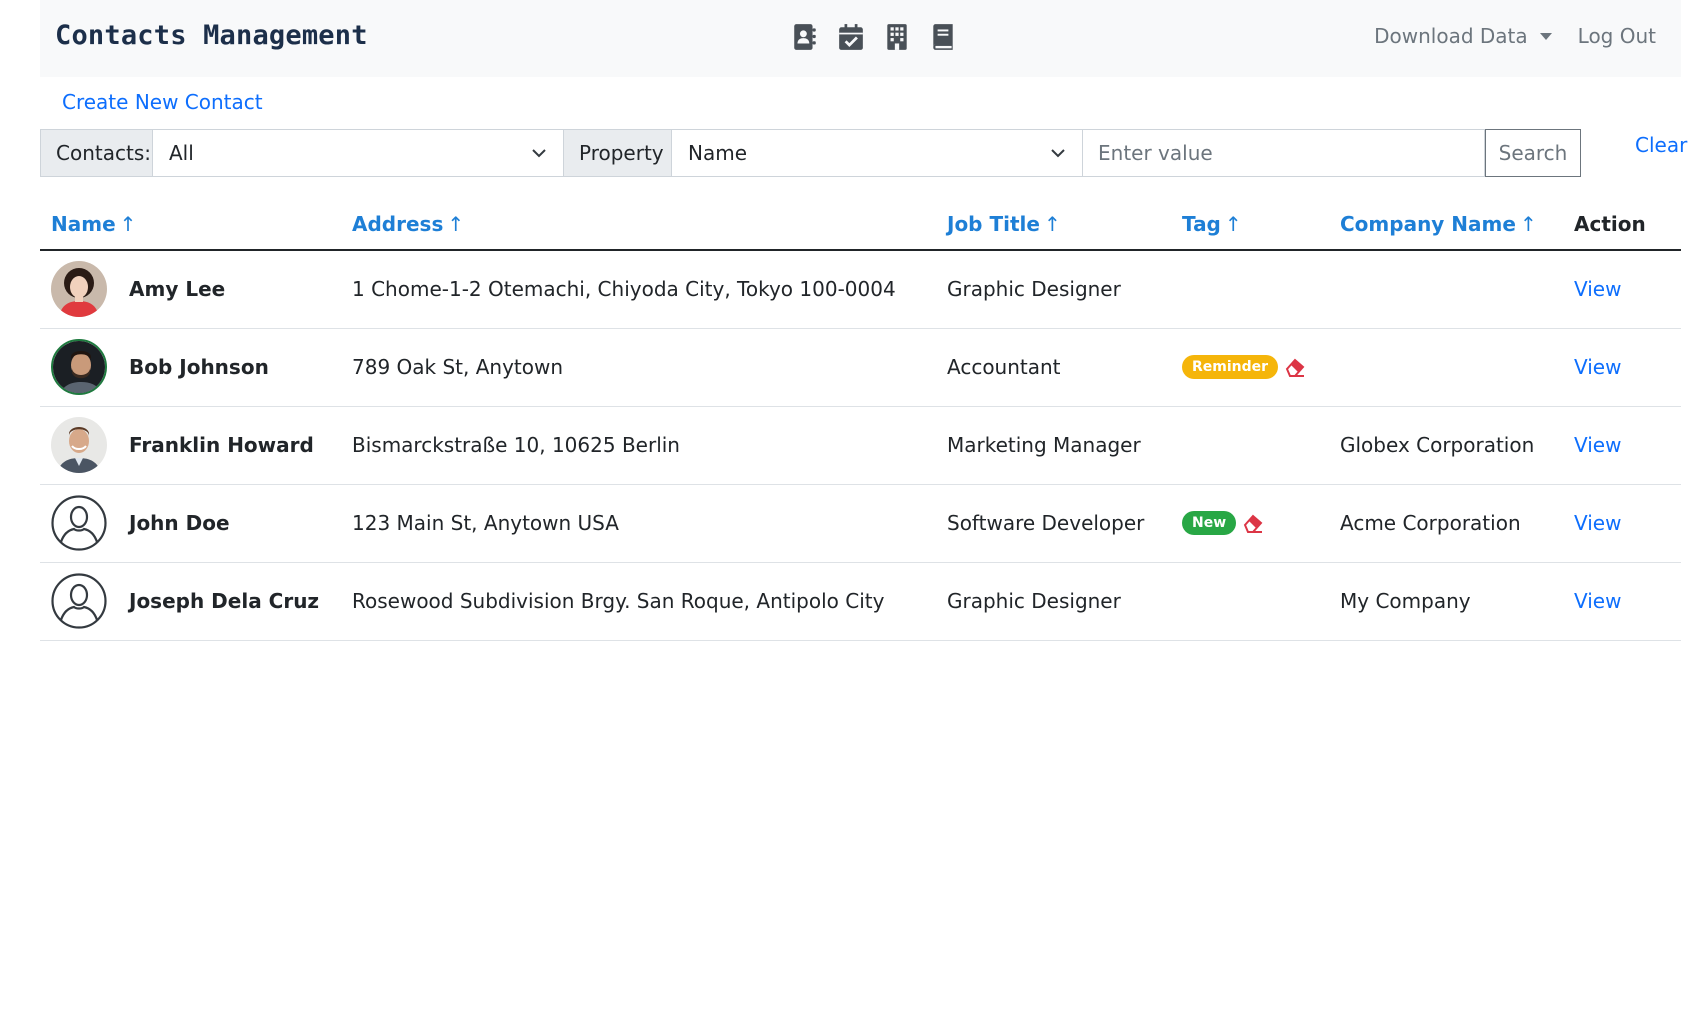 The width and height of the screenshot is (1689, 1014). Describe the element at coordinates (638, 523) in the screenshot. I see `address-cell: 123 Main St, Anytown USA` at that location.